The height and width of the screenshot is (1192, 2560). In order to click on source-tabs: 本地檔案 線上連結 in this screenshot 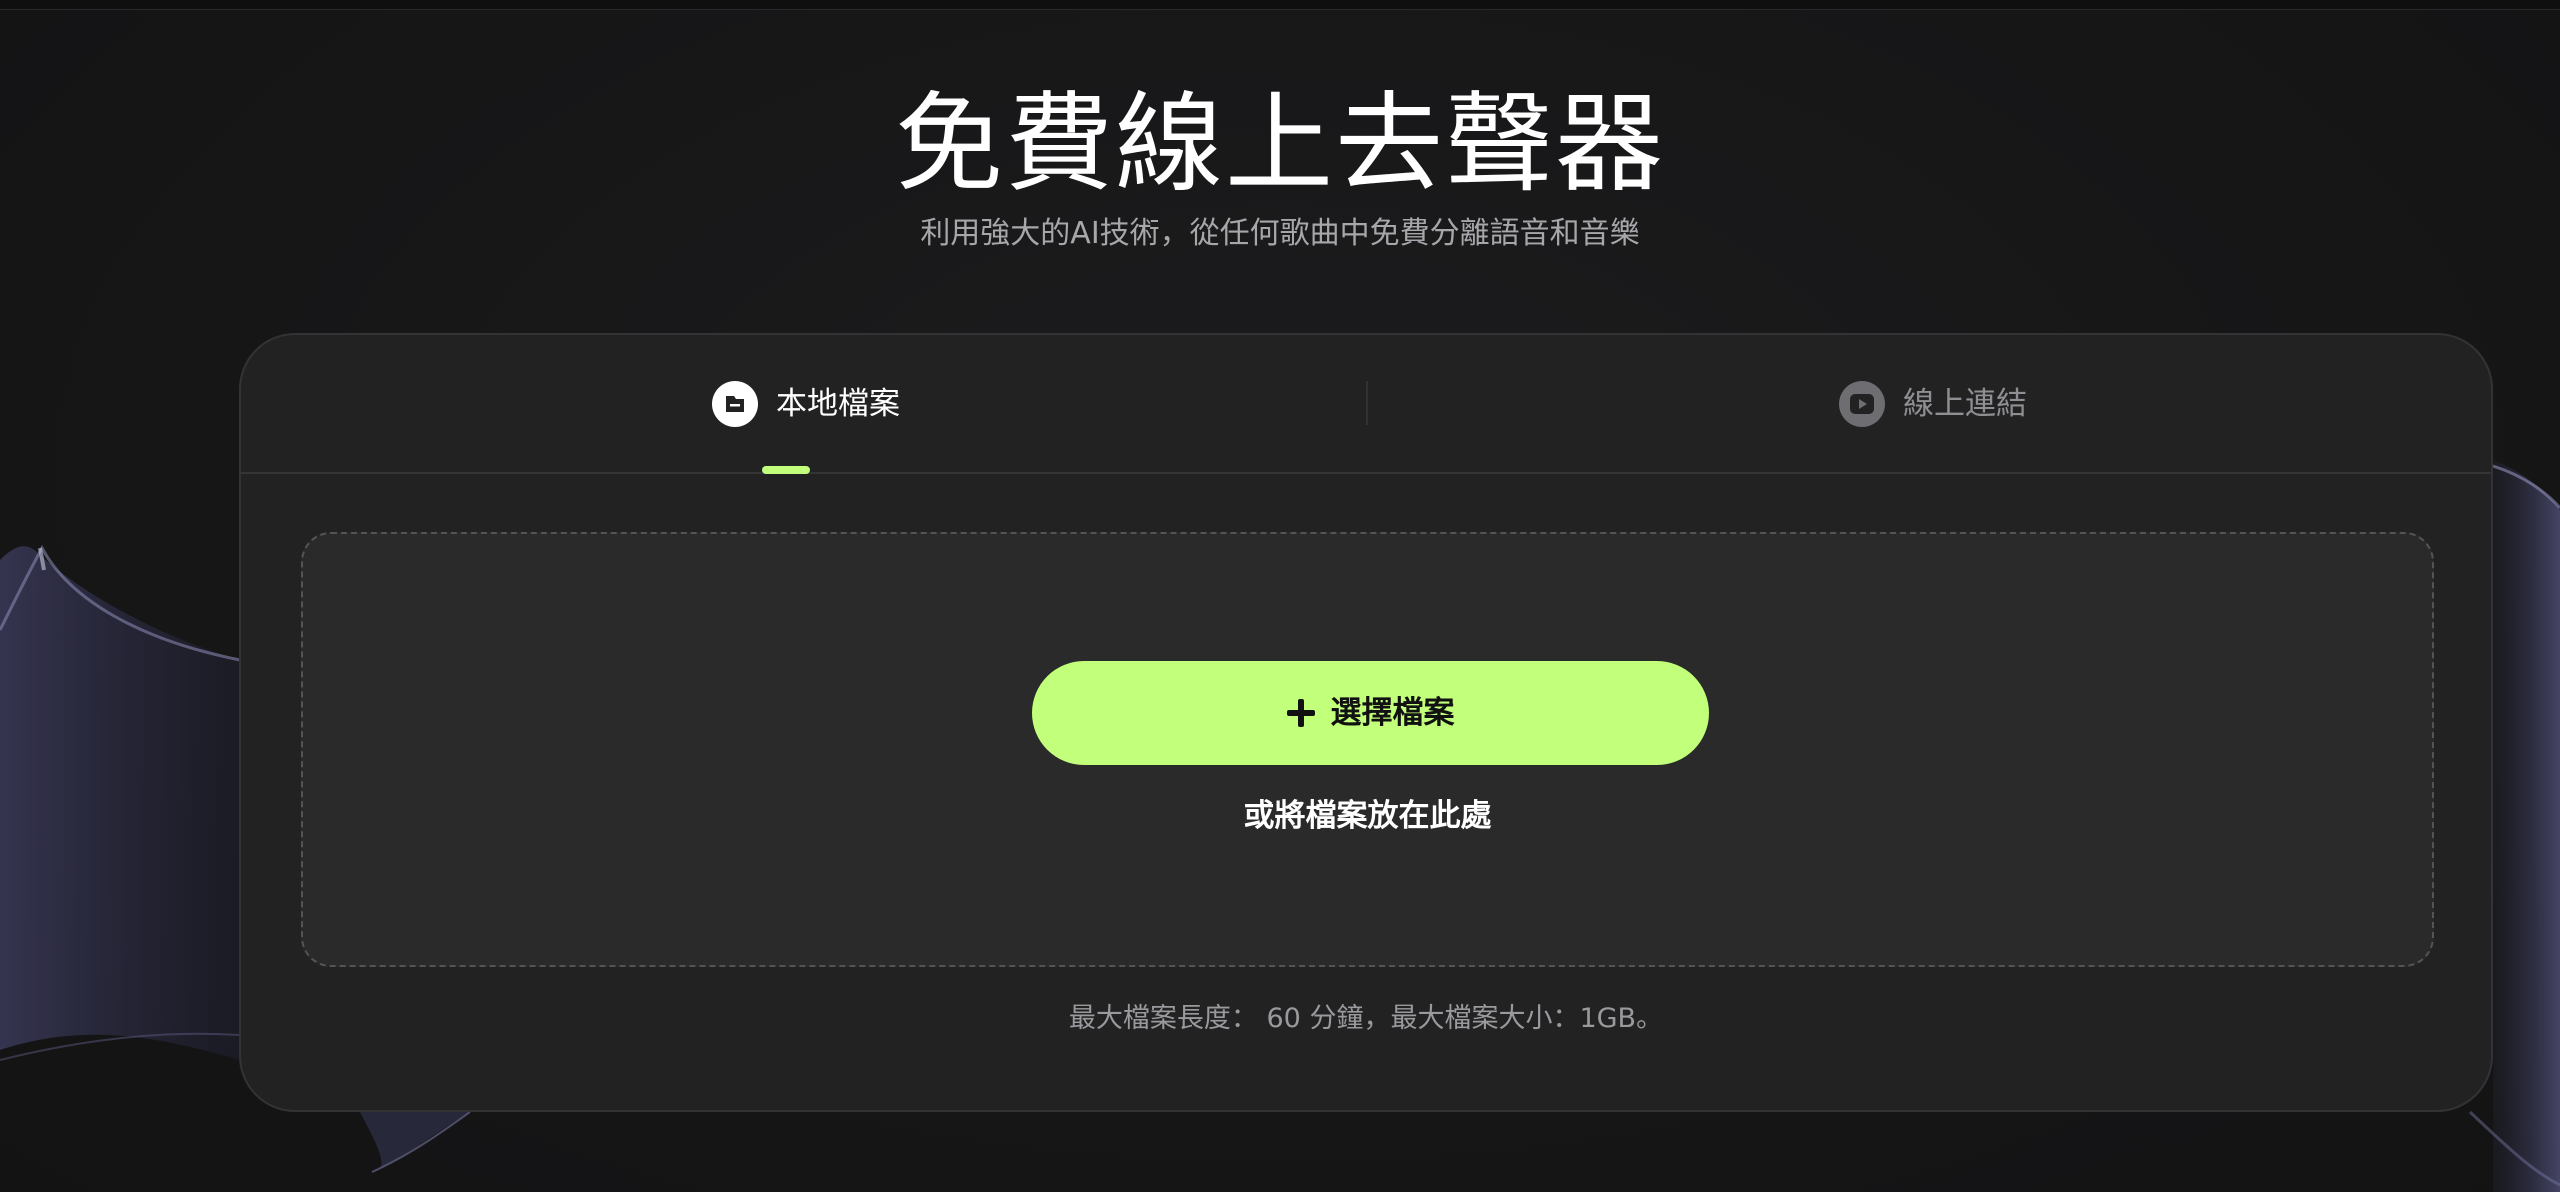, I will do `click(1366, 404)`.